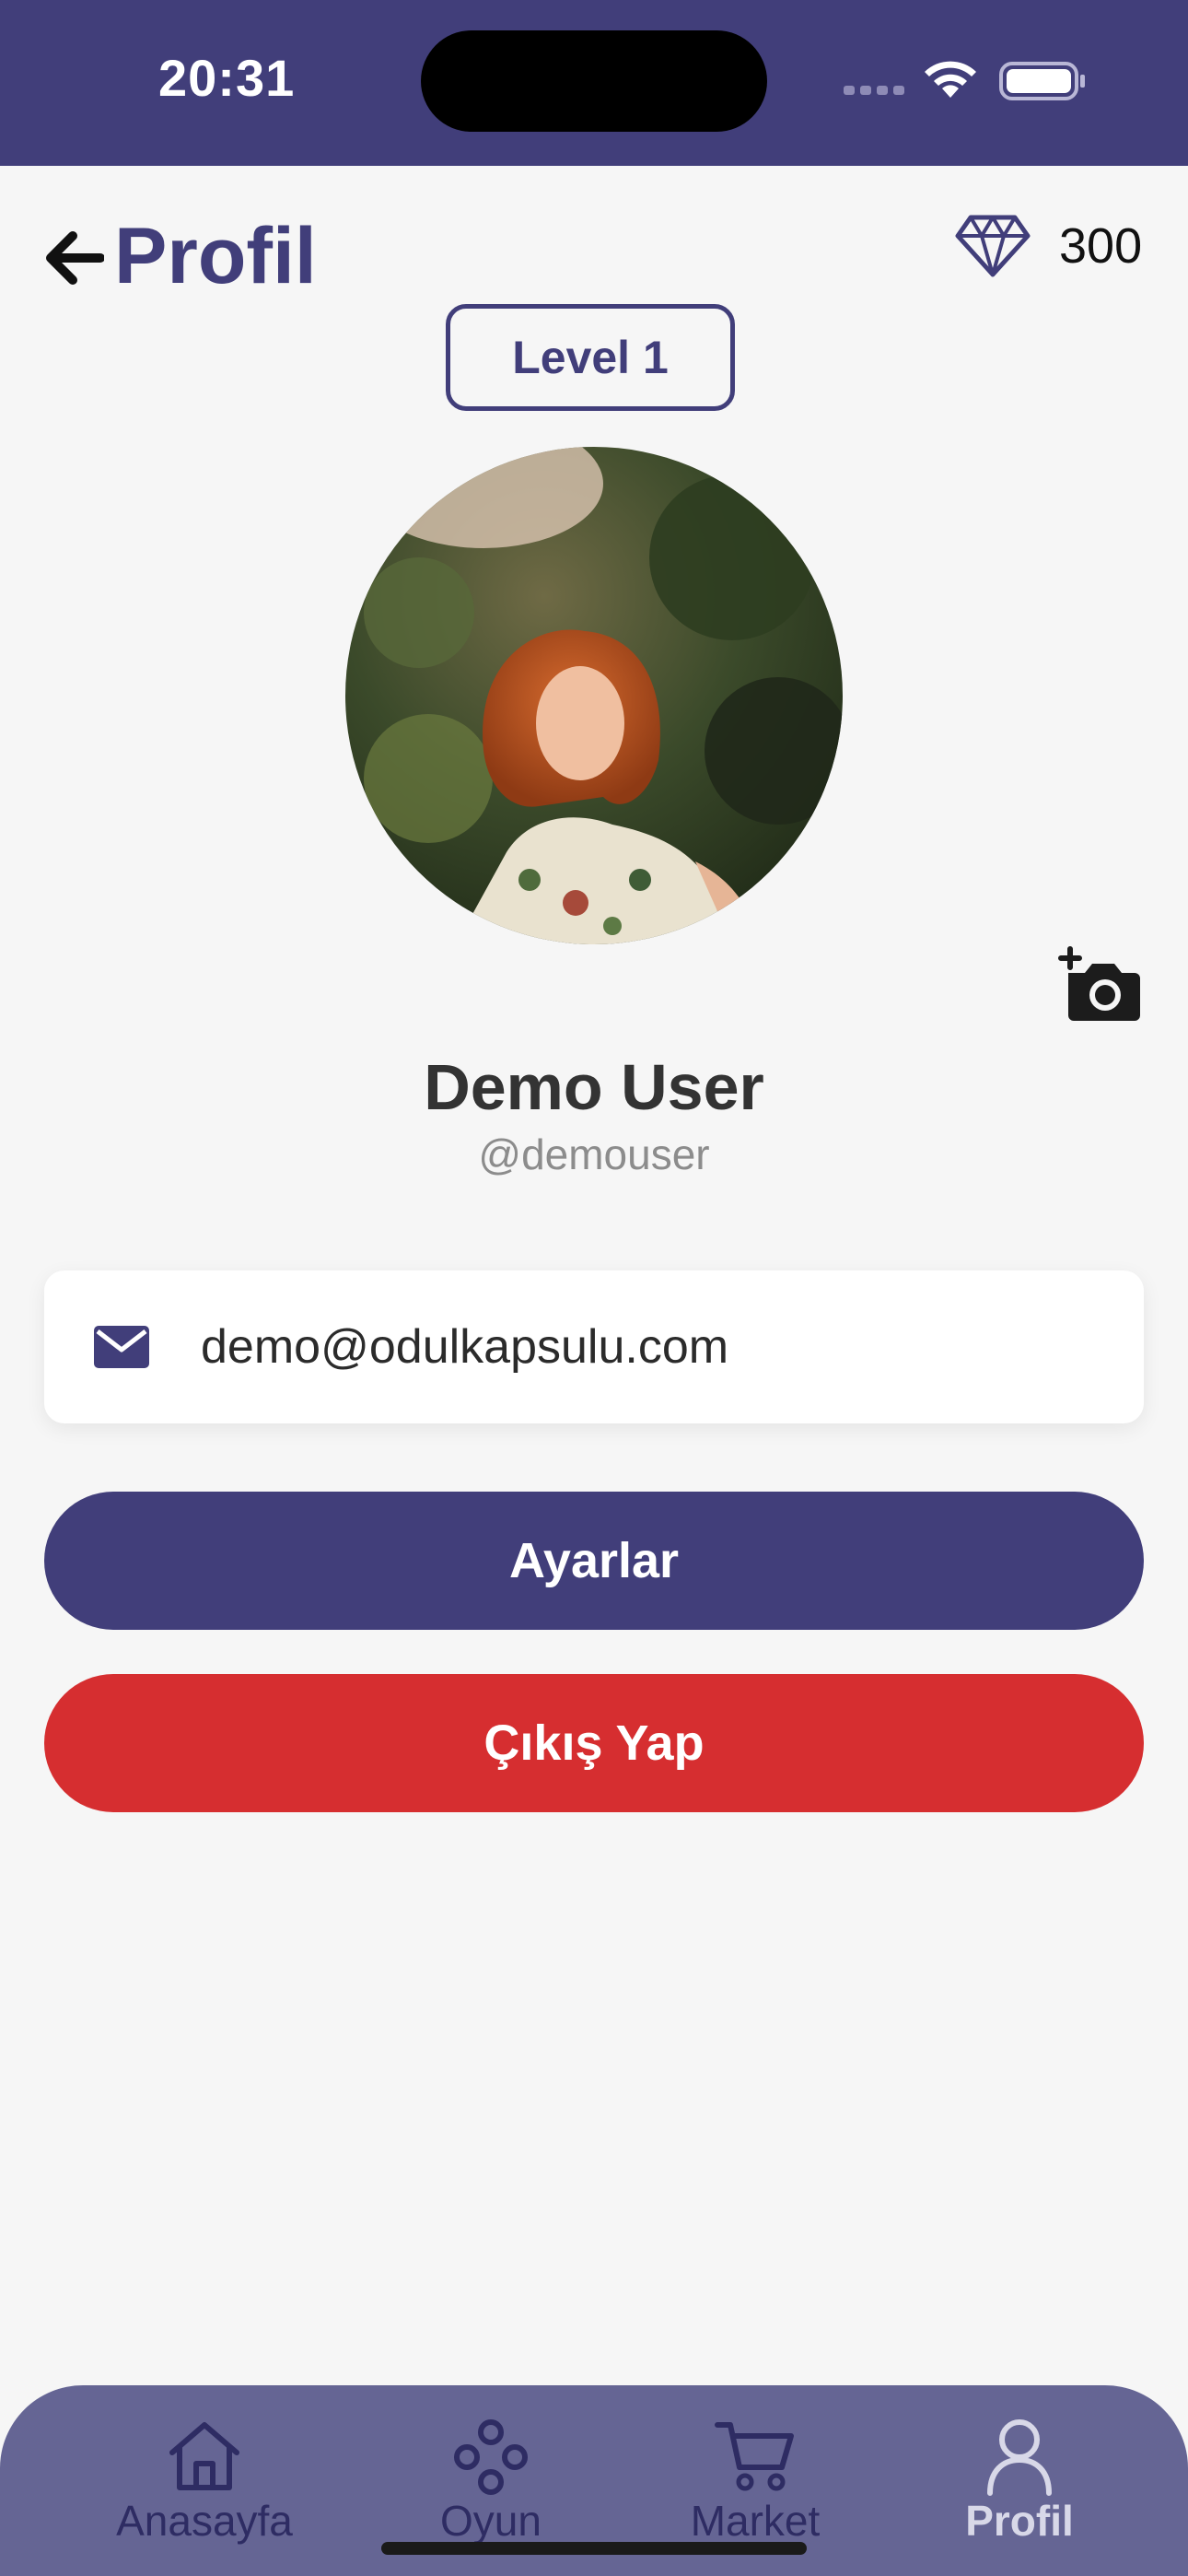 This screenshot has width=1188, height=2576. What do you see at coordinates (874, 90) in the screenshot?
I see `cellular-signal-icon` at bounding box center [874, 90].